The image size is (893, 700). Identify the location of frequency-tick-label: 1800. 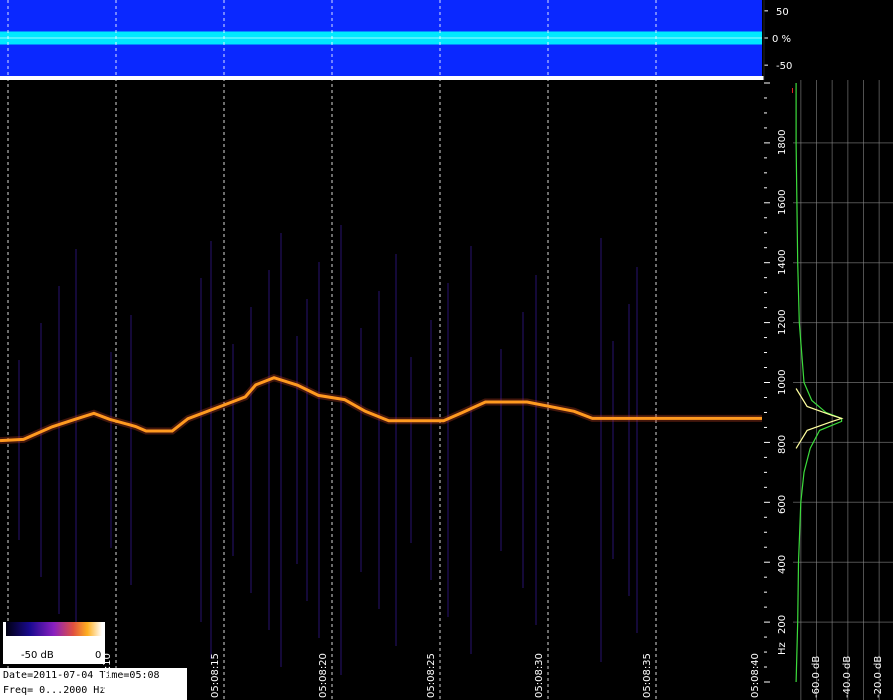
(782, 142).